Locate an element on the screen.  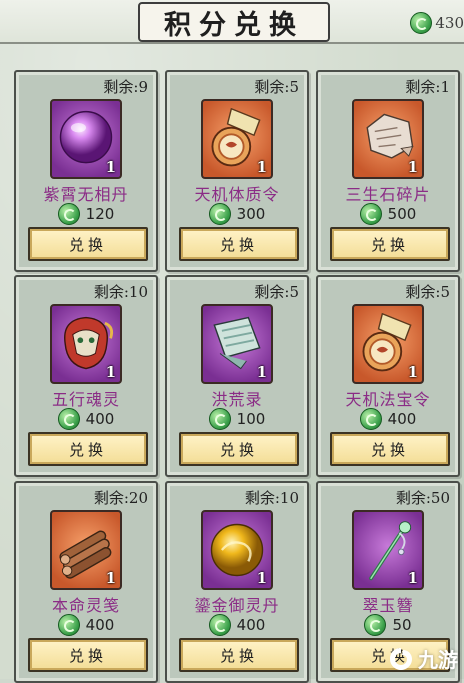
exchange-card: 剩余:10 1 五行魂灵 400 兑换 is located at coordinates (86, 376).